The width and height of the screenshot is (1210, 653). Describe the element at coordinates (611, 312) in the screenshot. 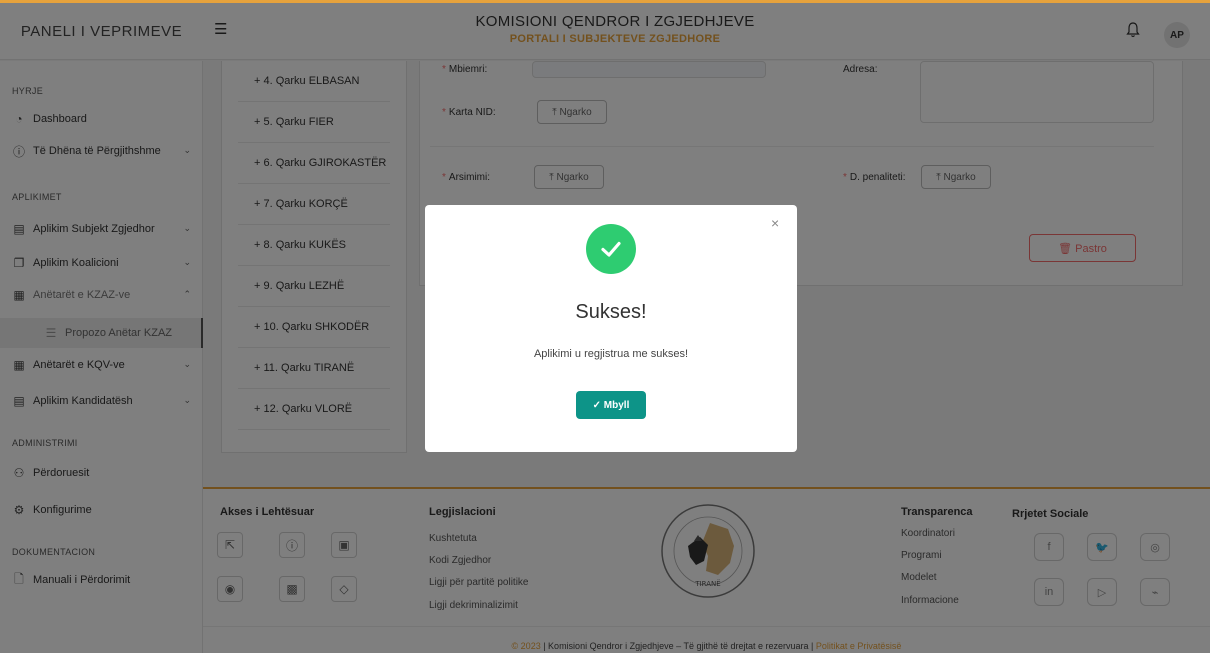

I see `modal-title: Sukses!` at that location.